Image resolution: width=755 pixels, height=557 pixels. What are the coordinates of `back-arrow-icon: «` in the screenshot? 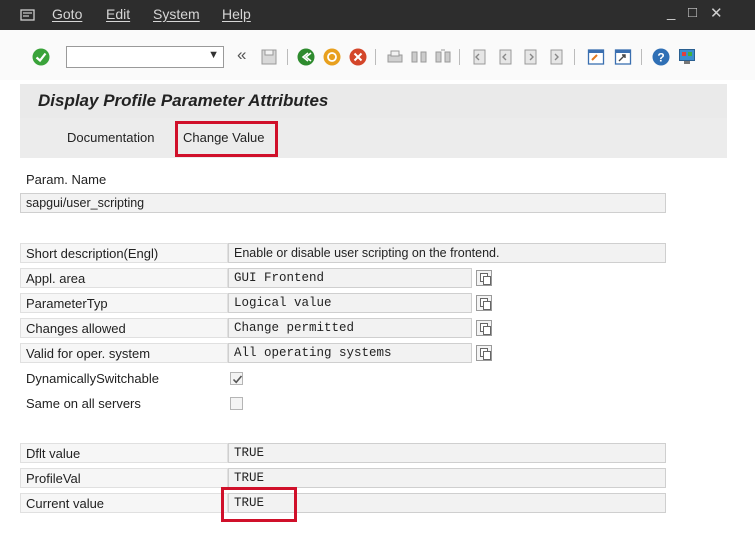 It's located at (241, 55).